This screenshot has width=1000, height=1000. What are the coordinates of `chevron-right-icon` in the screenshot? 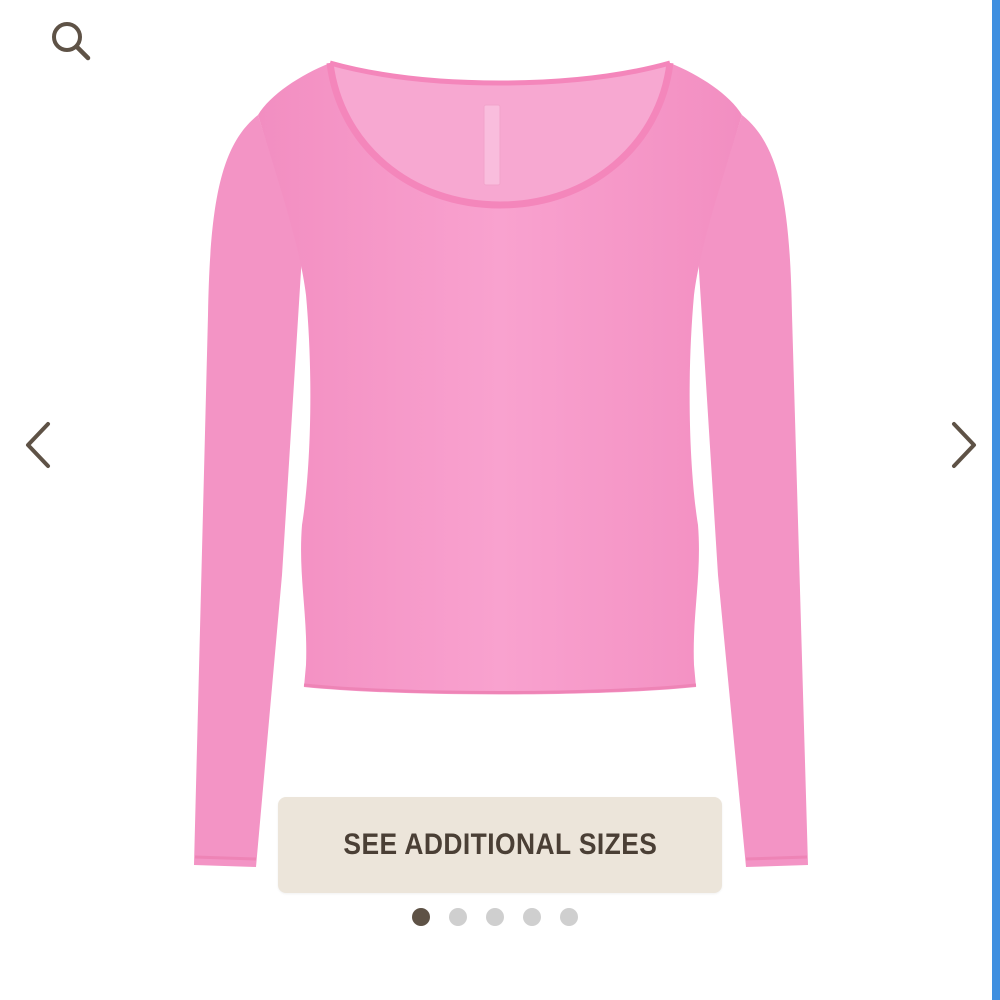 It's located at (964, 445).